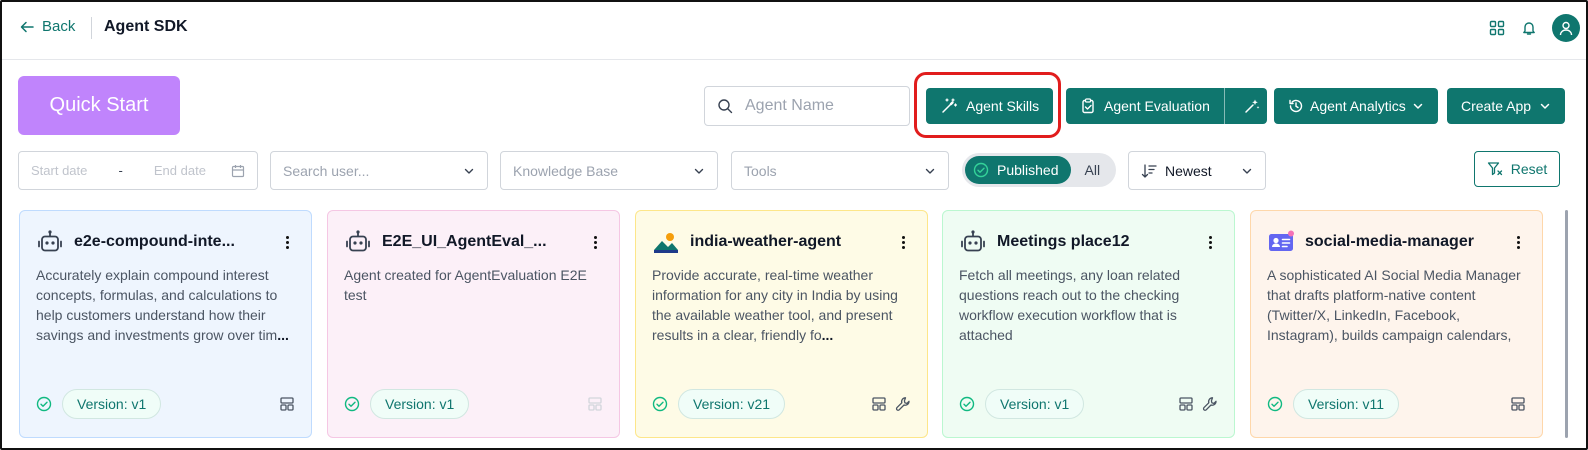 The image size is (1588, 450). I want to click on reset-button: Reset, so click(1517, 169).